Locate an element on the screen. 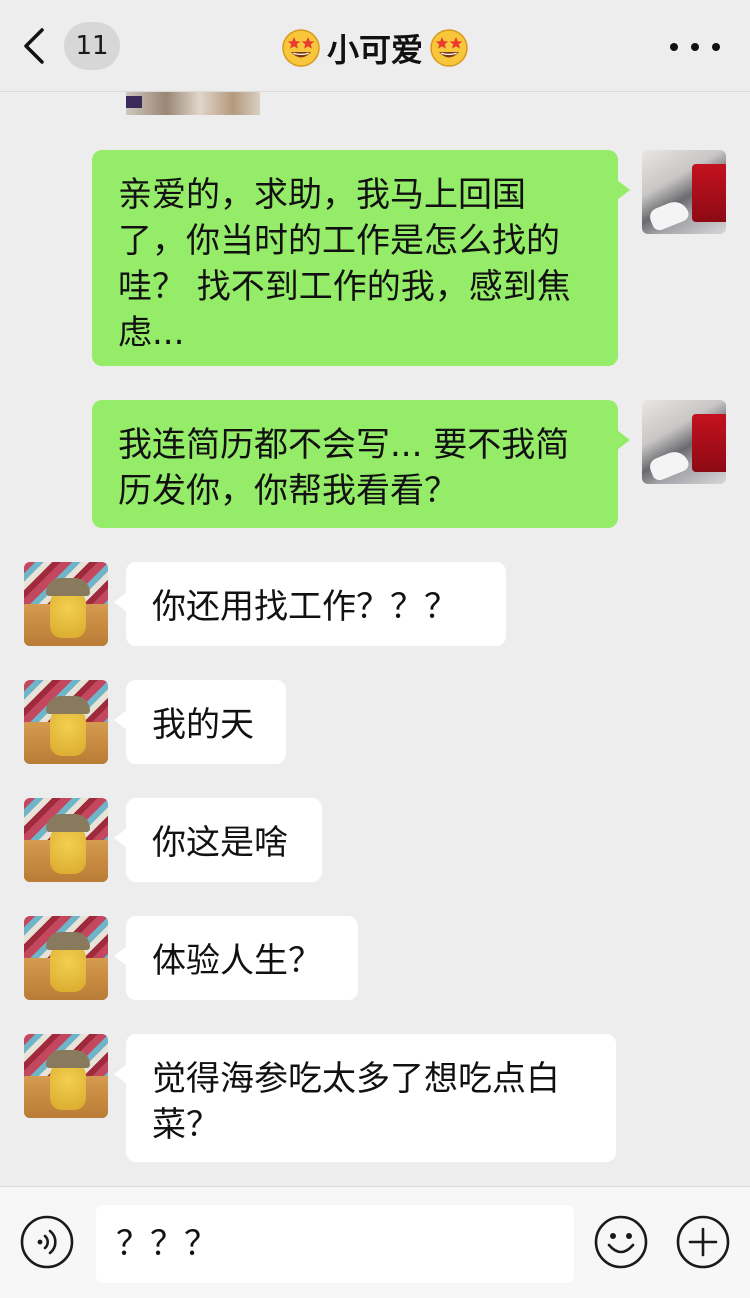  chat-title-text: 小可爱 is located at coordinates (374, 50).